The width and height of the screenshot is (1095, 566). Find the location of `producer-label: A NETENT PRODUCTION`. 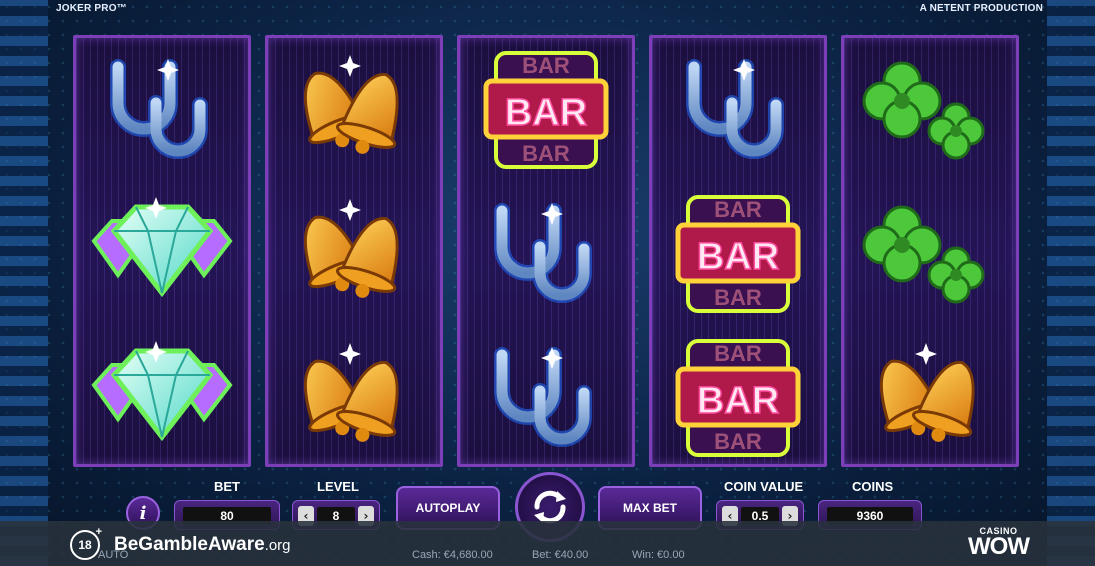

producer-label: A NETENT PRODUCTION is located at coordinates (981, 8).